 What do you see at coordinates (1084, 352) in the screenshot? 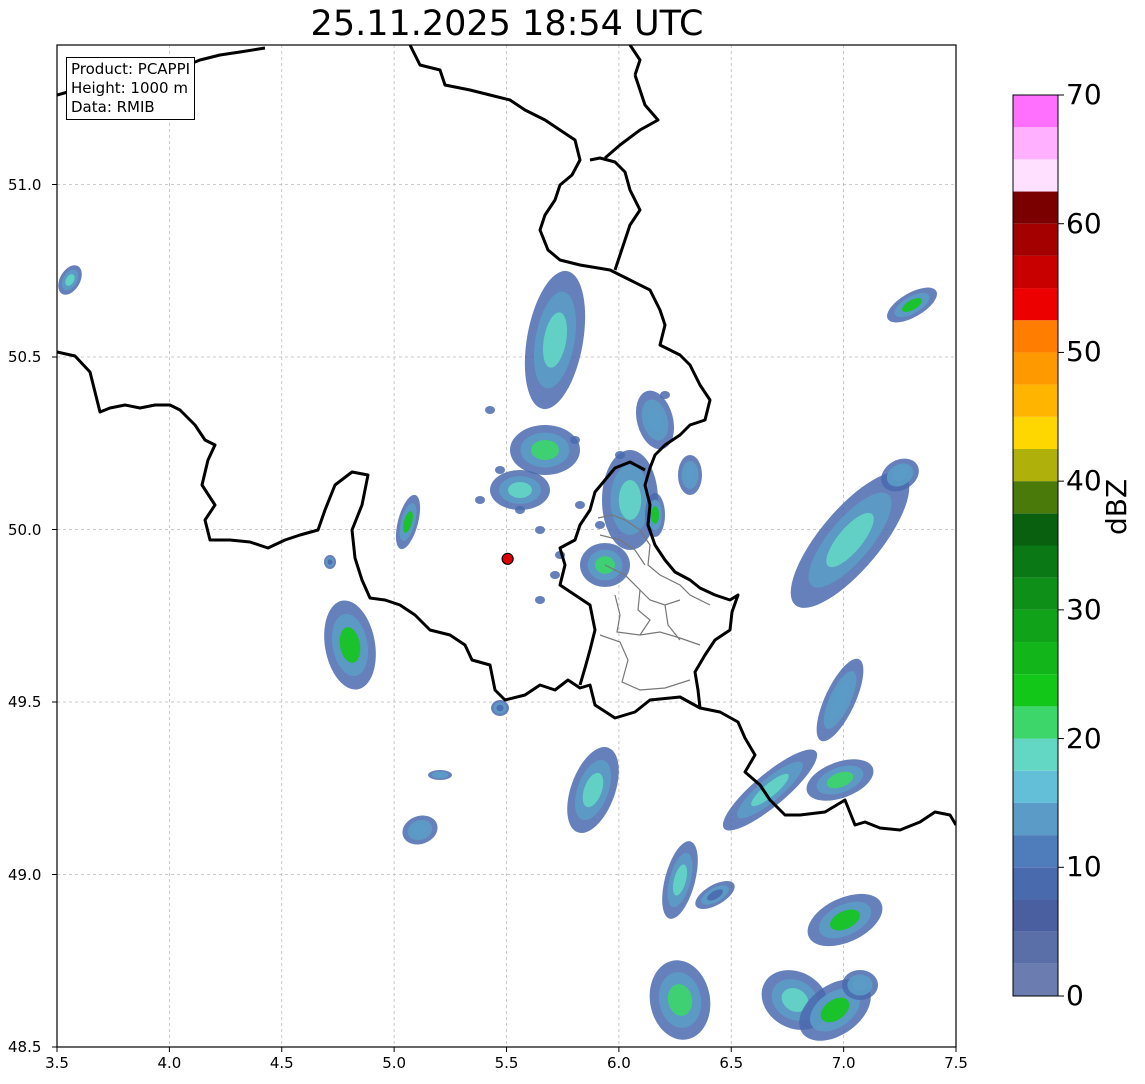
I see `colorbar-tick-label: 50` at bounding box center [1084, 352].